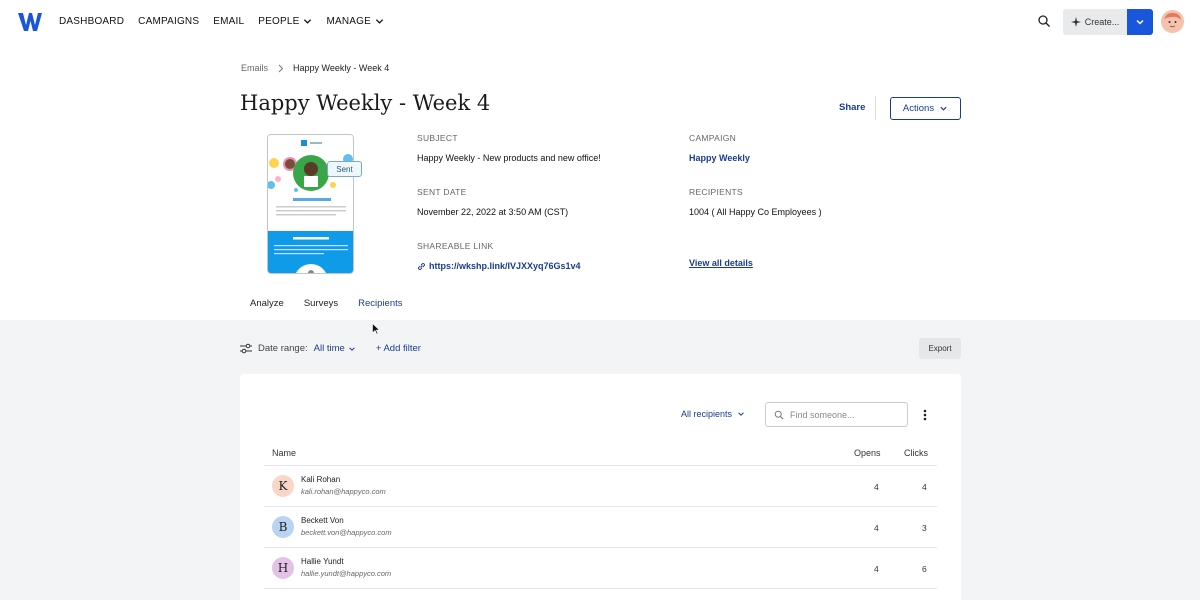 The image size is (1200, 600). I want to click on recipient-name: Kali Rohan, so click(321, 479).